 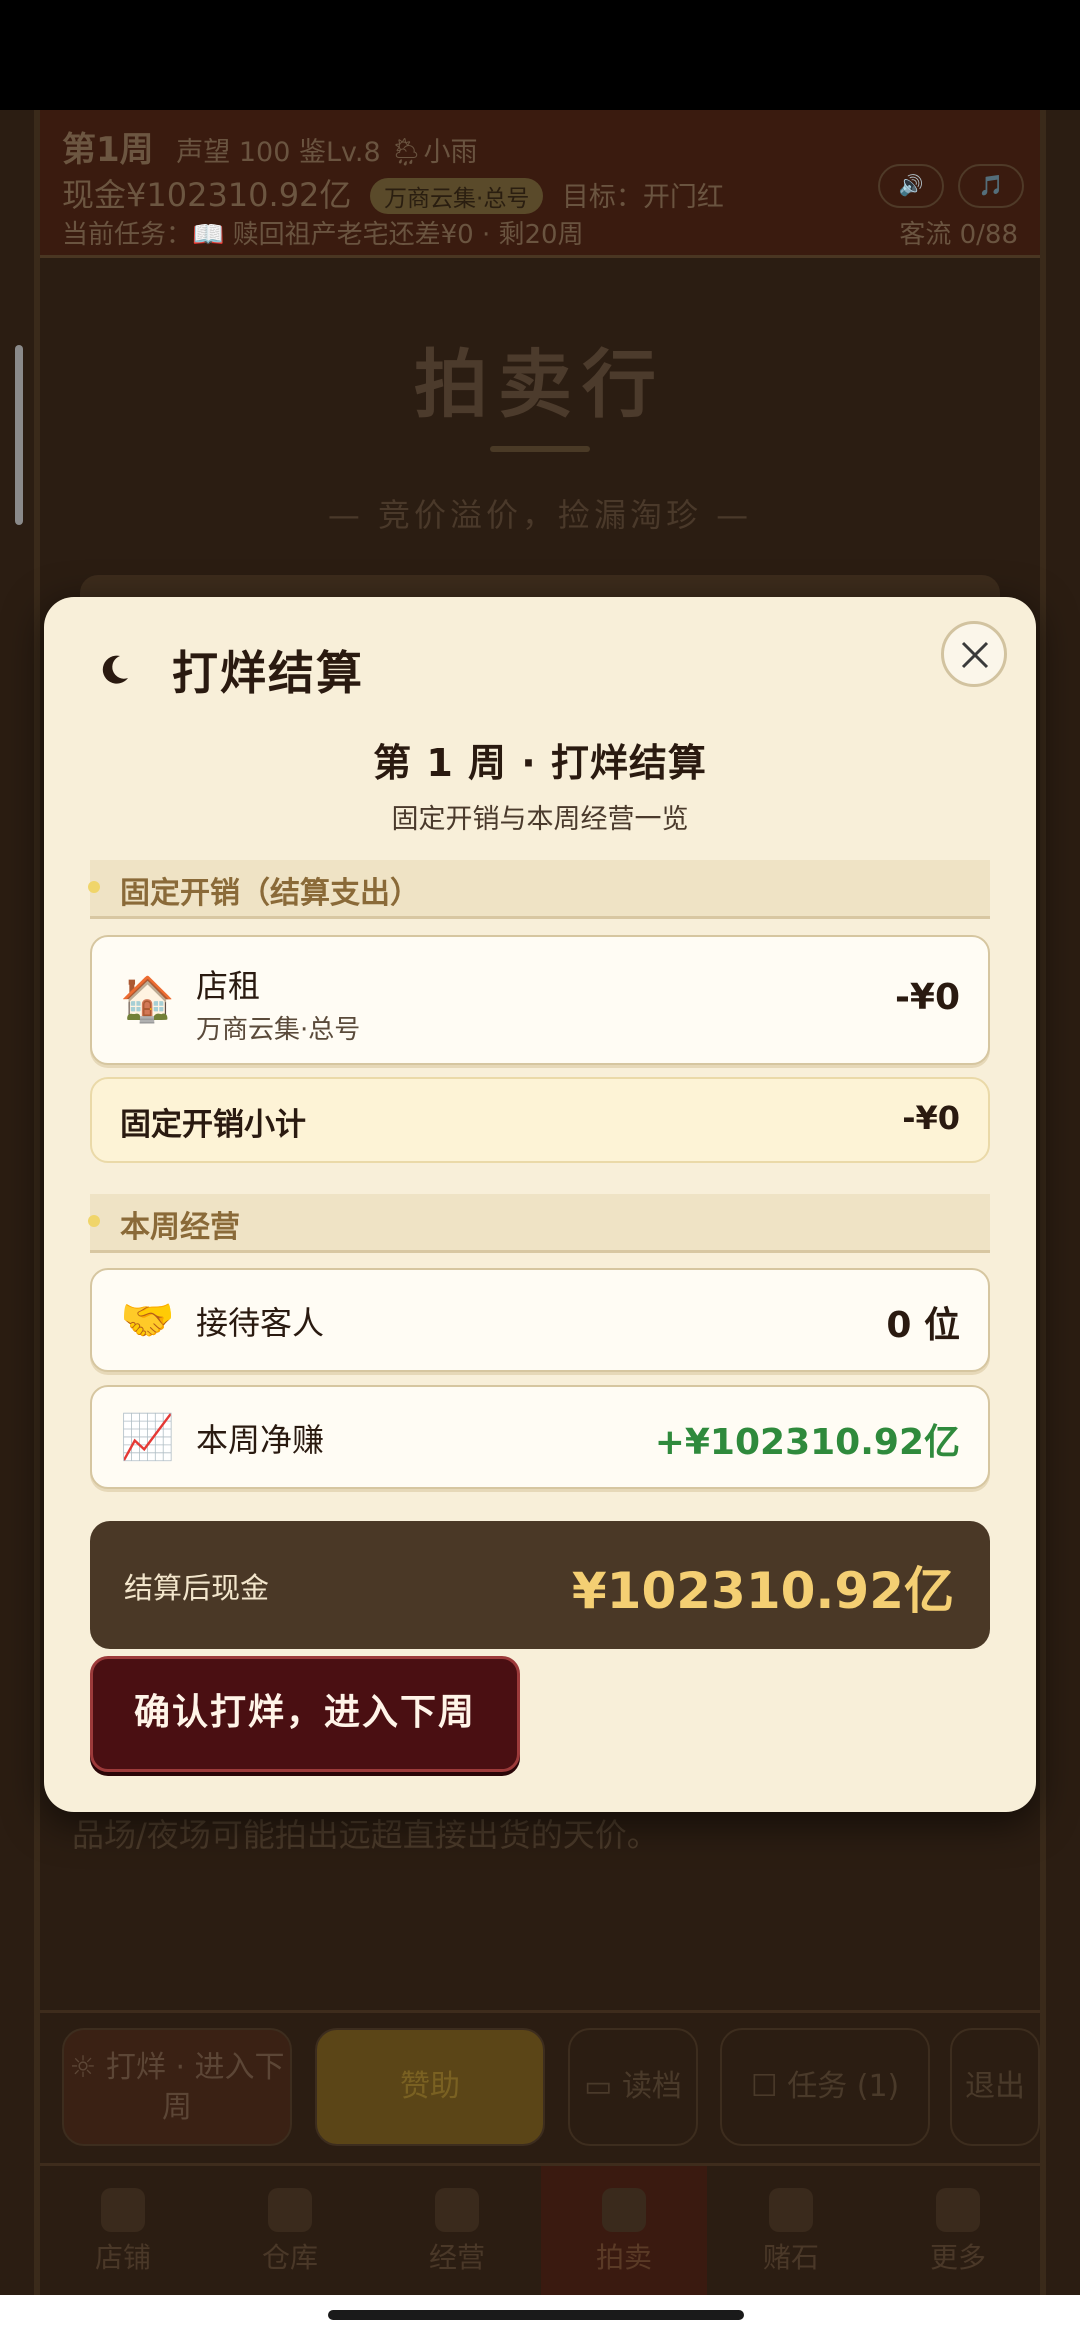 I want to click on tasks-button: ☐ 任务 (1), so click(x=825, y=2087).